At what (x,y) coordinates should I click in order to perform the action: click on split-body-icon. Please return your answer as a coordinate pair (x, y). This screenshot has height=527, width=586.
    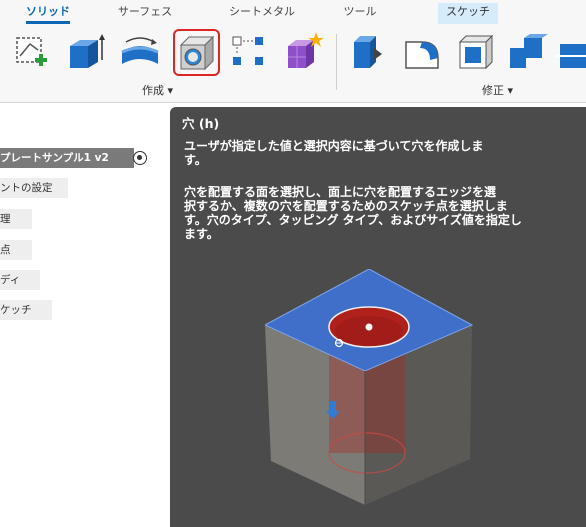
    Looking at the image, I should click on (571, 56).